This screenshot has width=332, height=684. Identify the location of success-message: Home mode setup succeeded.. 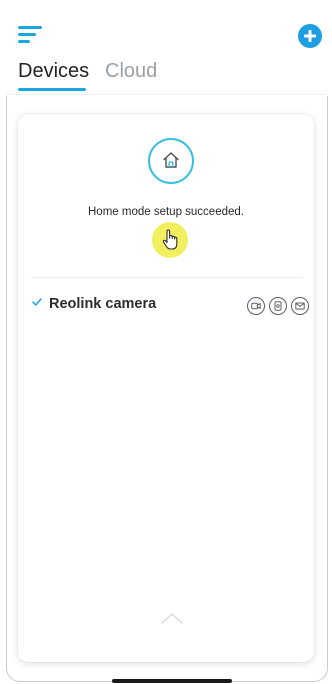
(166, 212).